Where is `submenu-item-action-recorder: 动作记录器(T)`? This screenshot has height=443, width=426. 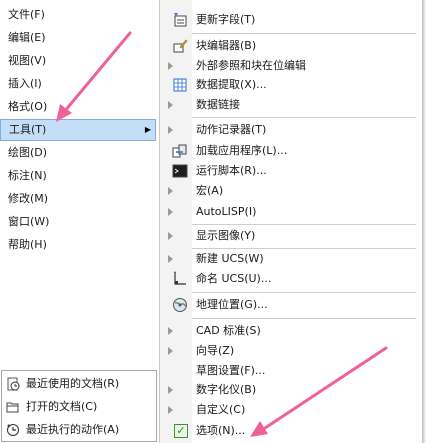
submenu-item-action-recorder: 动作记录器(T) is located at coordinates (291, 130).